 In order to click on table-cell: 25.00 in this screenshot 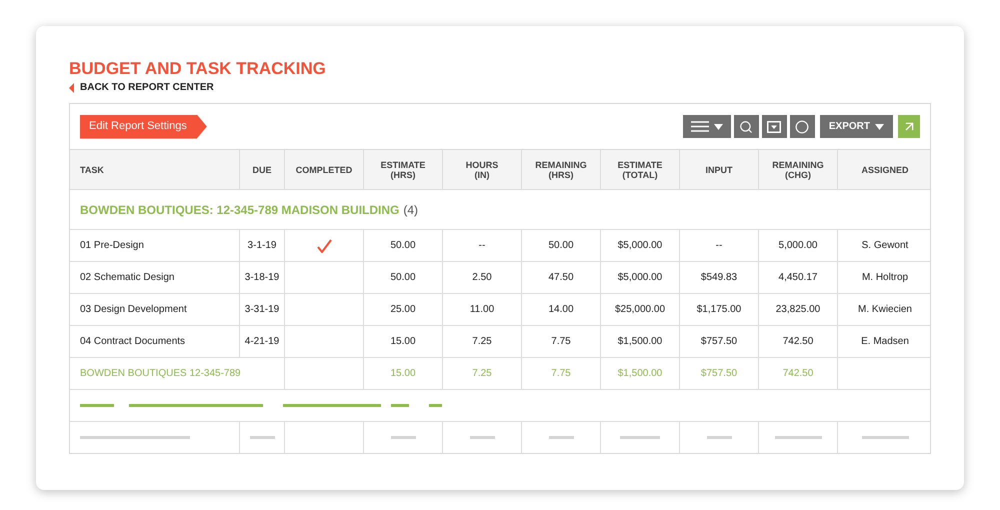, I will do `click(403, 309)`.